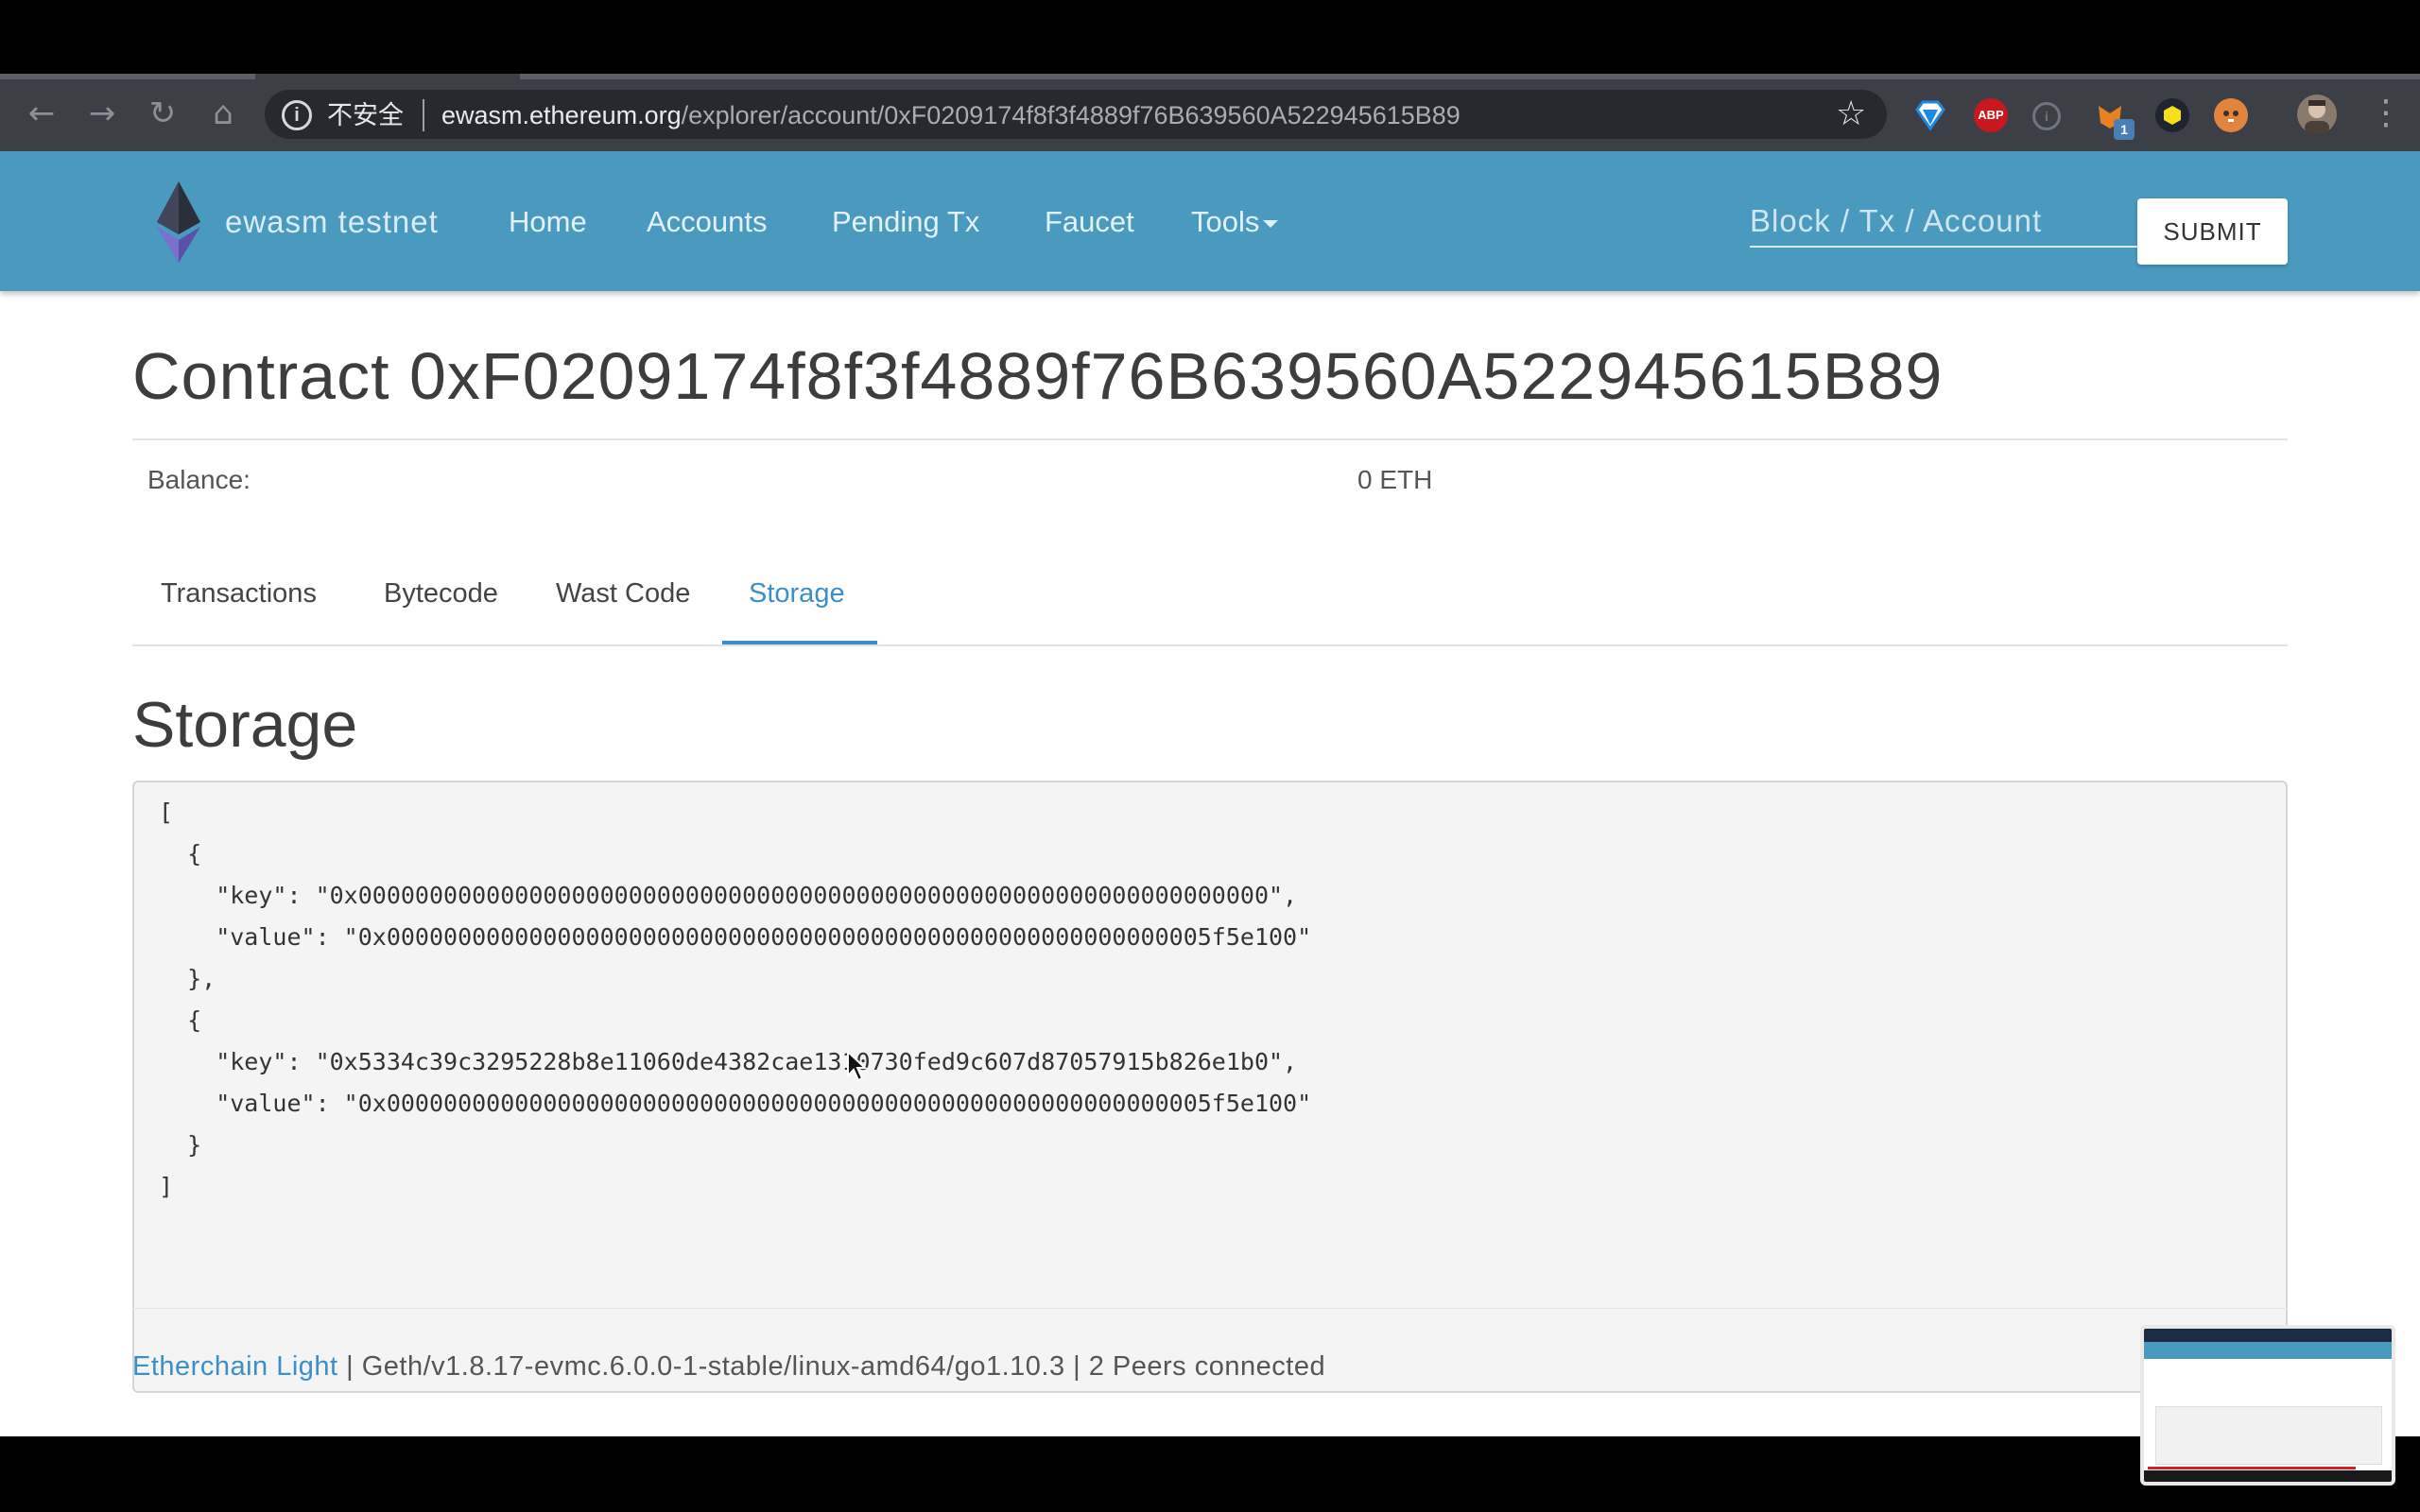  Describe the element at coordinates (561, 115) in the screenshot. I see `url-host: ewasm.ethereum.org` at that location.